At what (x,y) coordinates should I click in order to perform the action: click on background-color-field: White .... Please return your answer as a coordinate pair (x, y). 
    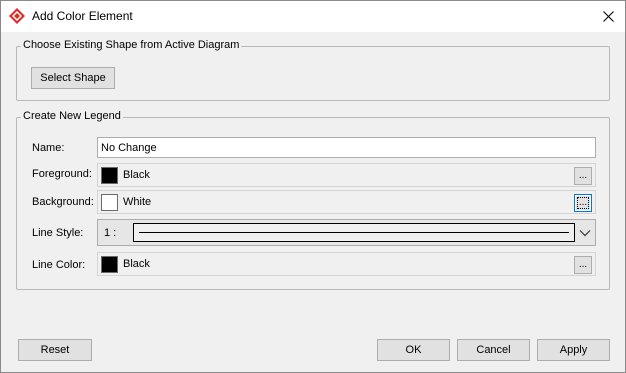
    Looking at the image, I should click on (346, 202).